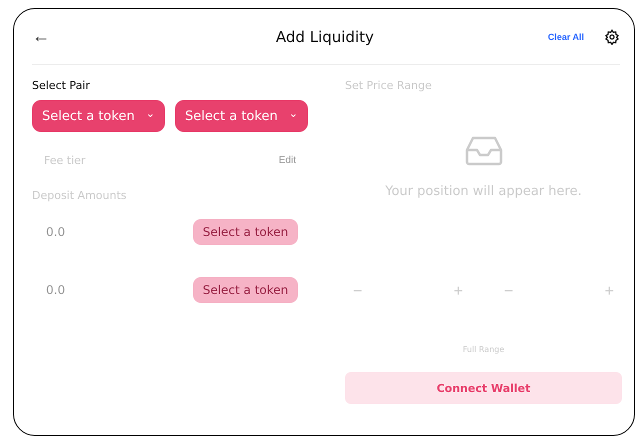  What do you see at coordinates (483, 151) in the screenshot?
I see `inbox-icon` at bounding box center [483, 151].